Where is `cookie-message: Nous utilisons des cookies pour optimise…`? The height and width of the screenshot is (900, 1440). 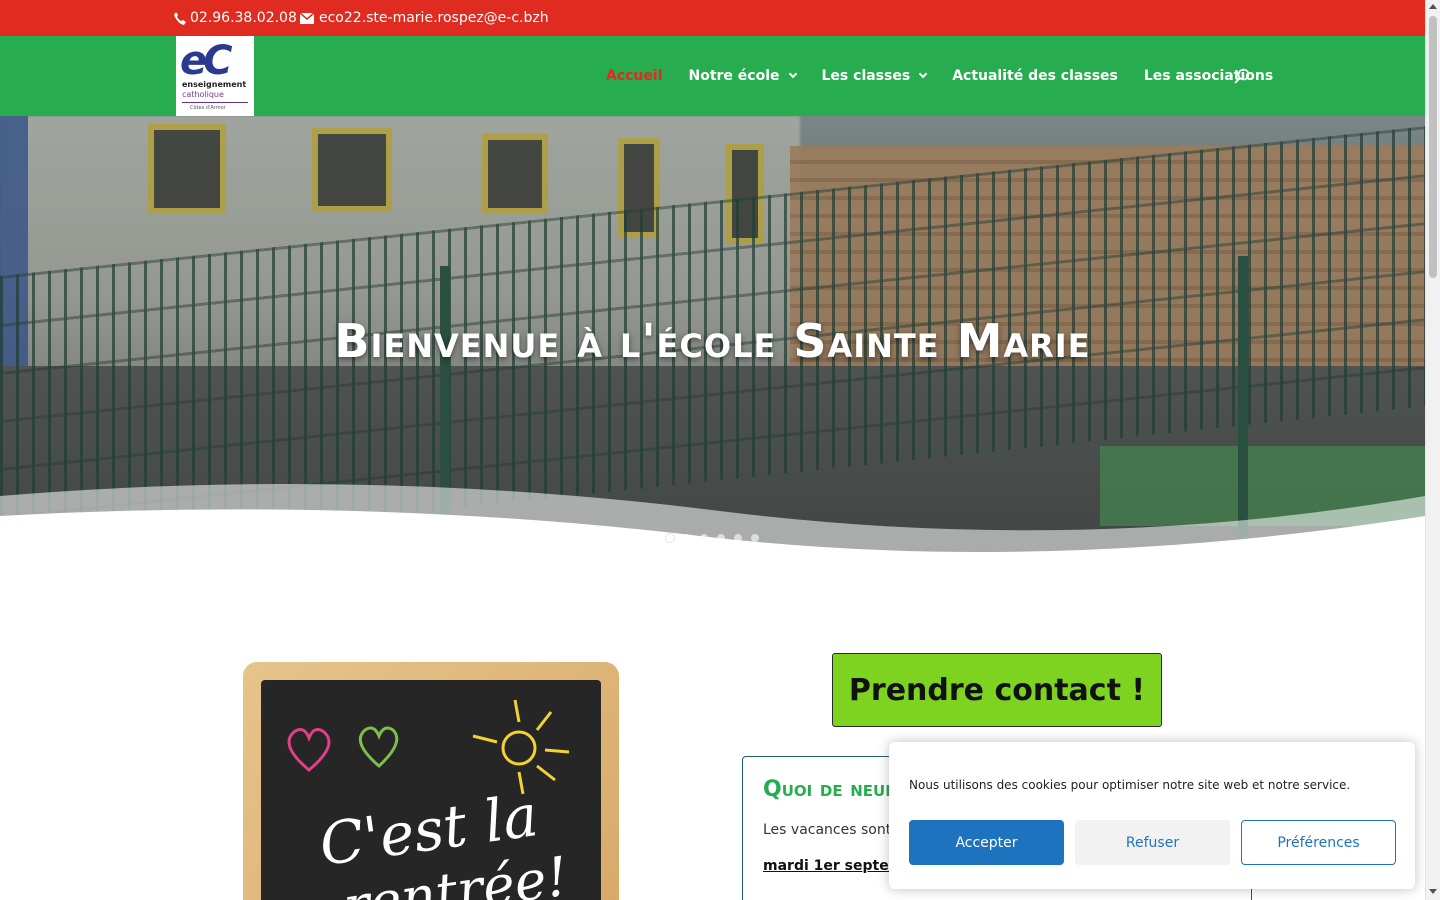 cookie-message: Nous utilisons des cookies pour optimise… is located at coordinates (1130, 785).